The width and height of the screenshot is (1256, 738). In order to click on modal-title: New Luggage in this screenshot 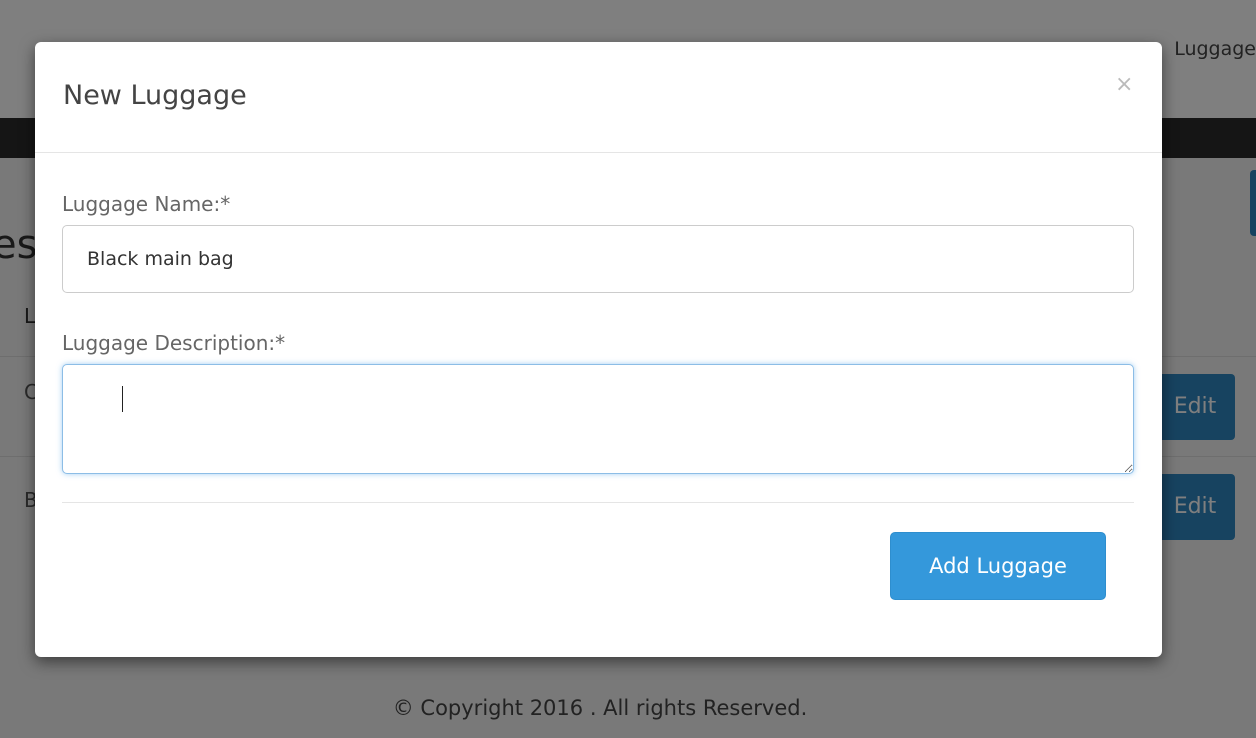, I will do `click(155, 95)`.